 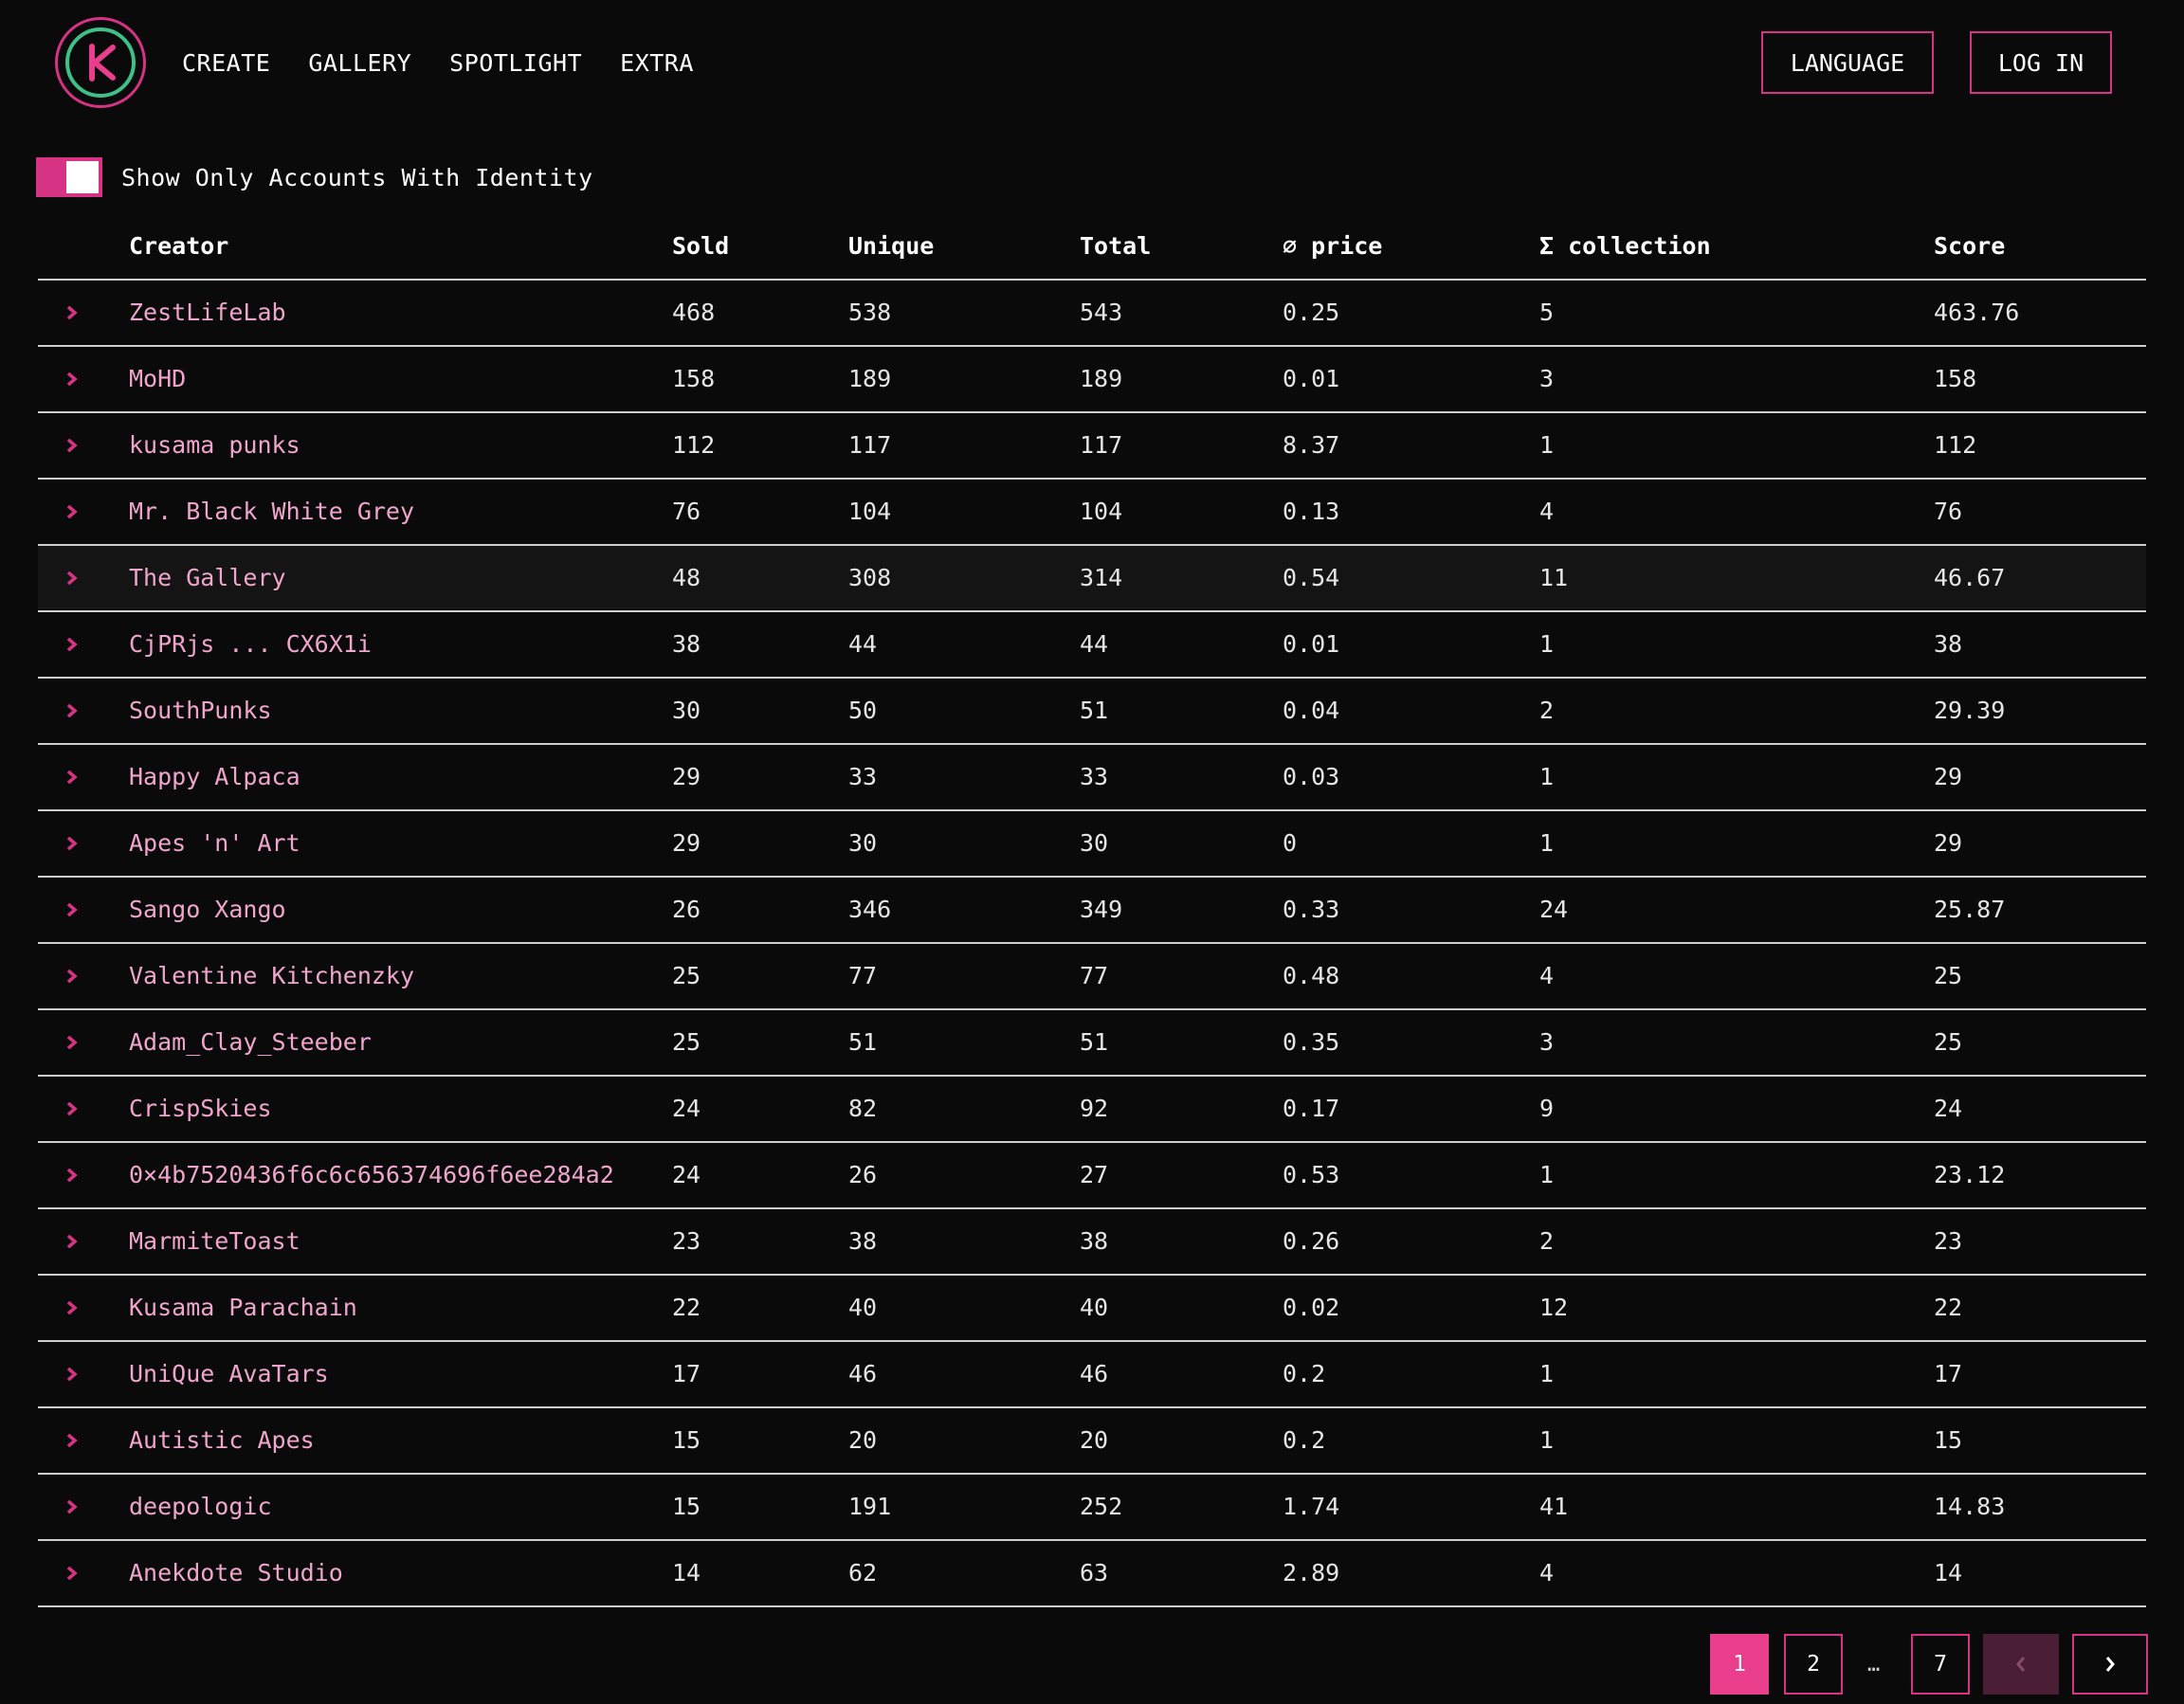 What do you see at coordinates (657, 63) in the screenshot?
I see `nav-link-extra: EXTRA` at bounding box center [657, 63].